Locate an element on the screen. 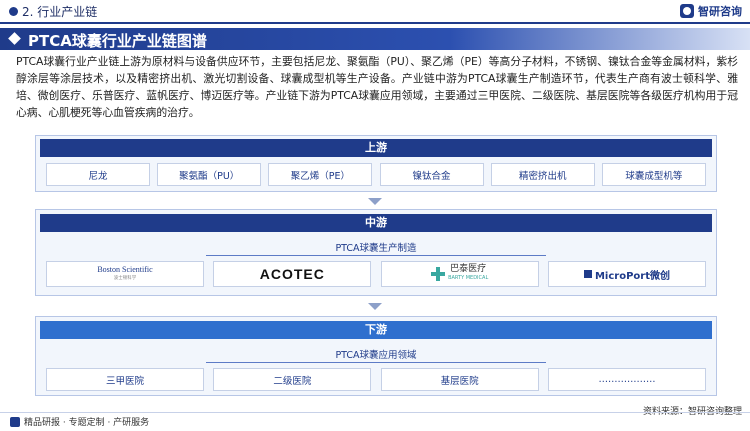  bullet-dot-icon is located at coordinates (13, 11).